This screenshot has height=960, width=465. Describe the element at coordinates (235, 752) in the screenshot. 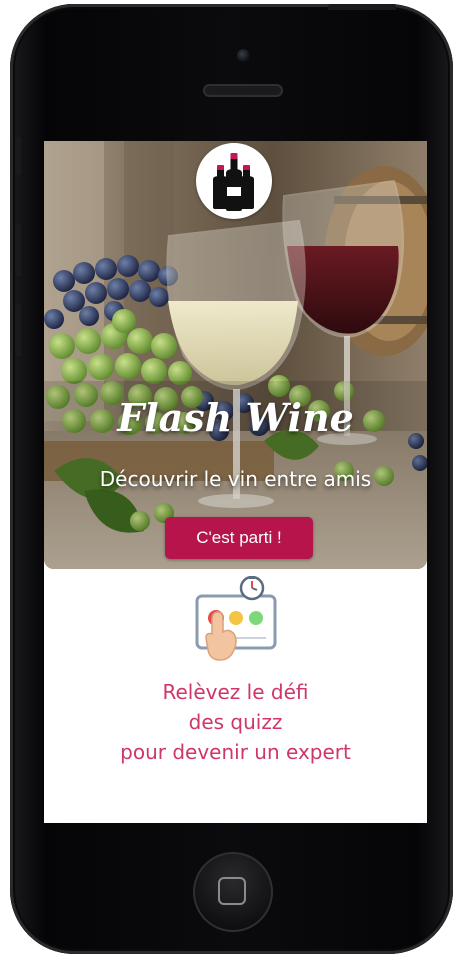

I see `tagline-line-3: pour devenir un expert` at that location.